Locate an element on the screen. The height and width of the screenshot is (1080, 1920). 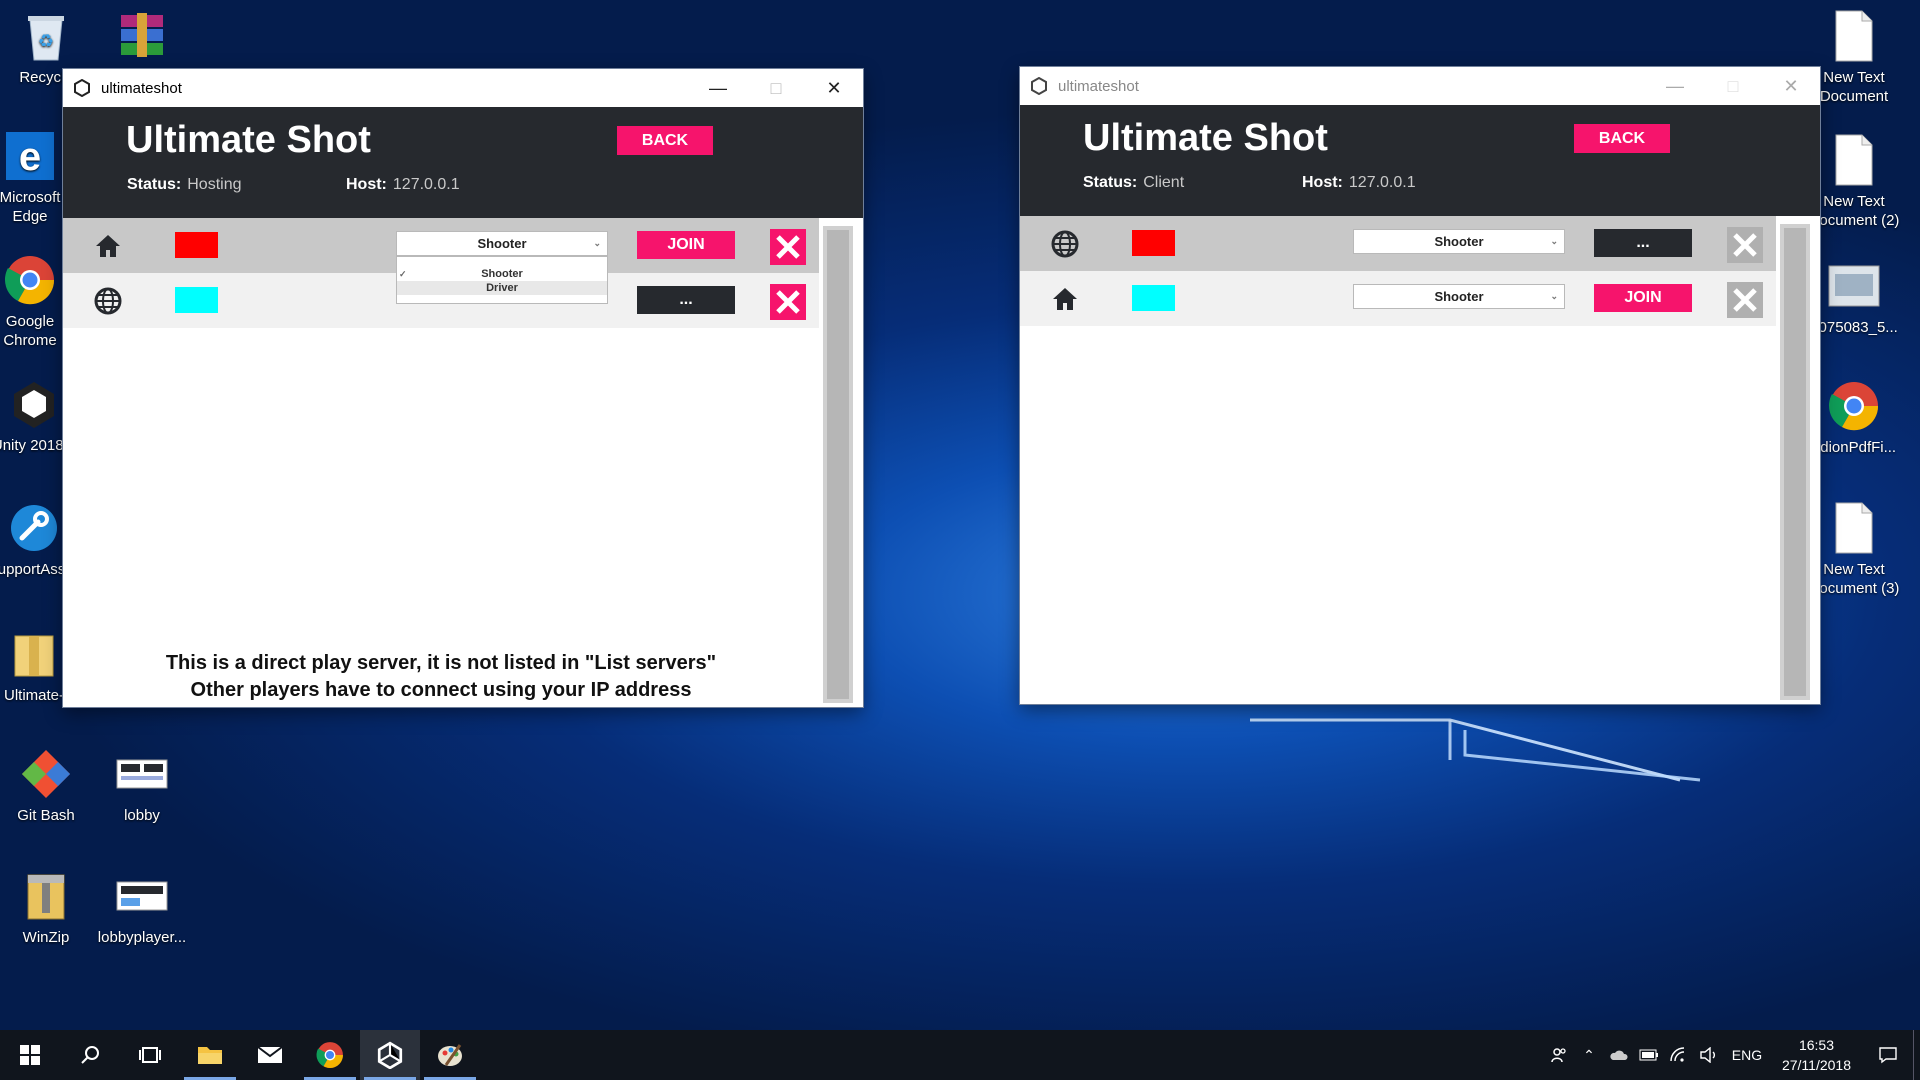
mail-icon is located at coordinates (270, 1054).